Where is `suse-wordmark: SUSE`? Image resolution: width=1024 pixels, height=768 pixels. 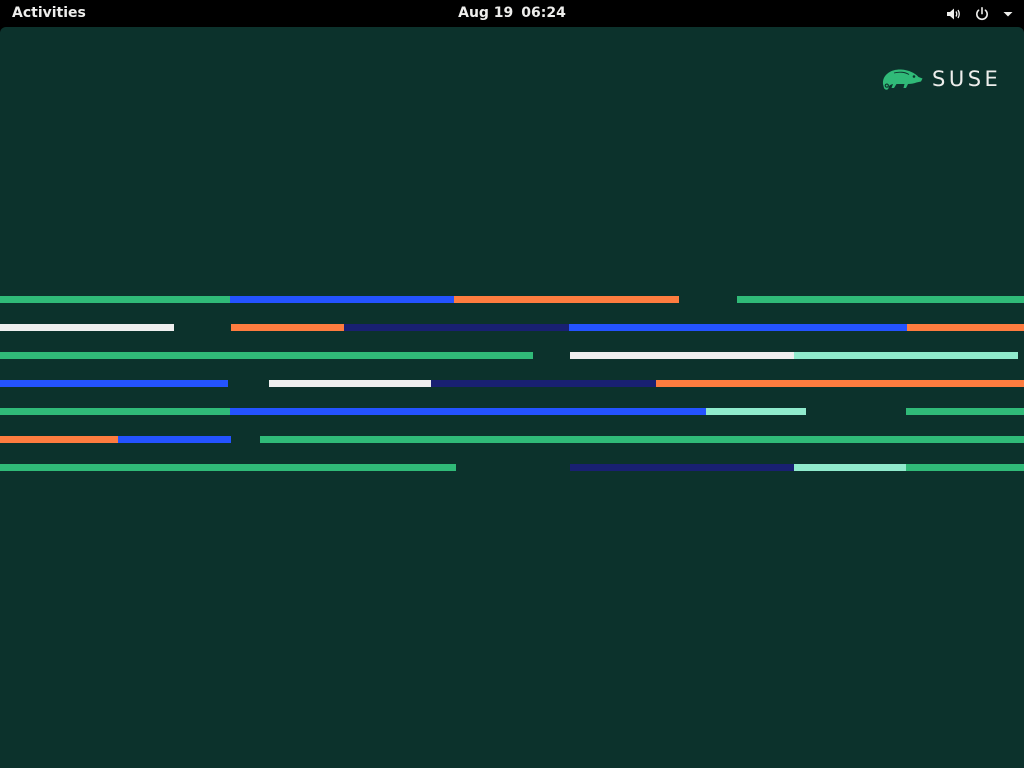 suse-wordmark: SUSE is located at coordinates (967, 79).